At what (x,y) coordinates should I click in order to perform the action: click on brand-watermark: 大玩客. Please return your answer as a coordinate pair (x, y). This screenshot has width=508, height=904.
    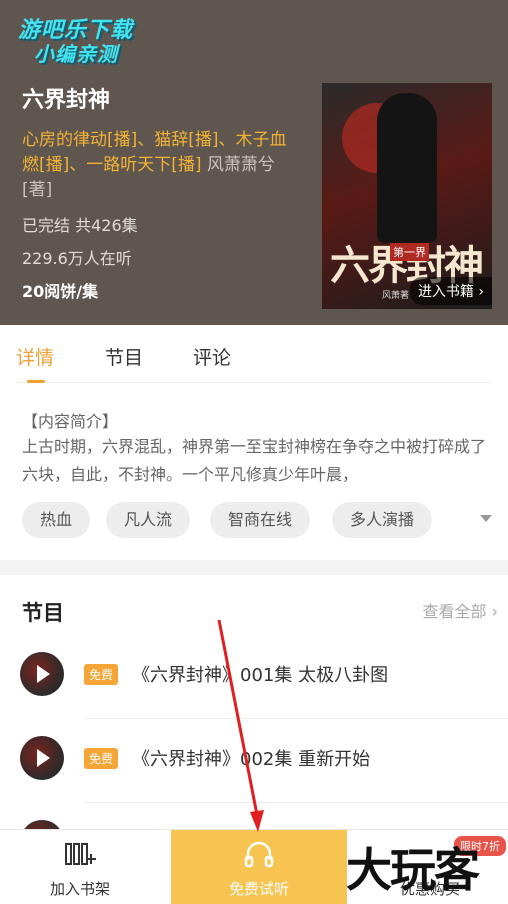
    Looking at the image, I should click on (413, 870).